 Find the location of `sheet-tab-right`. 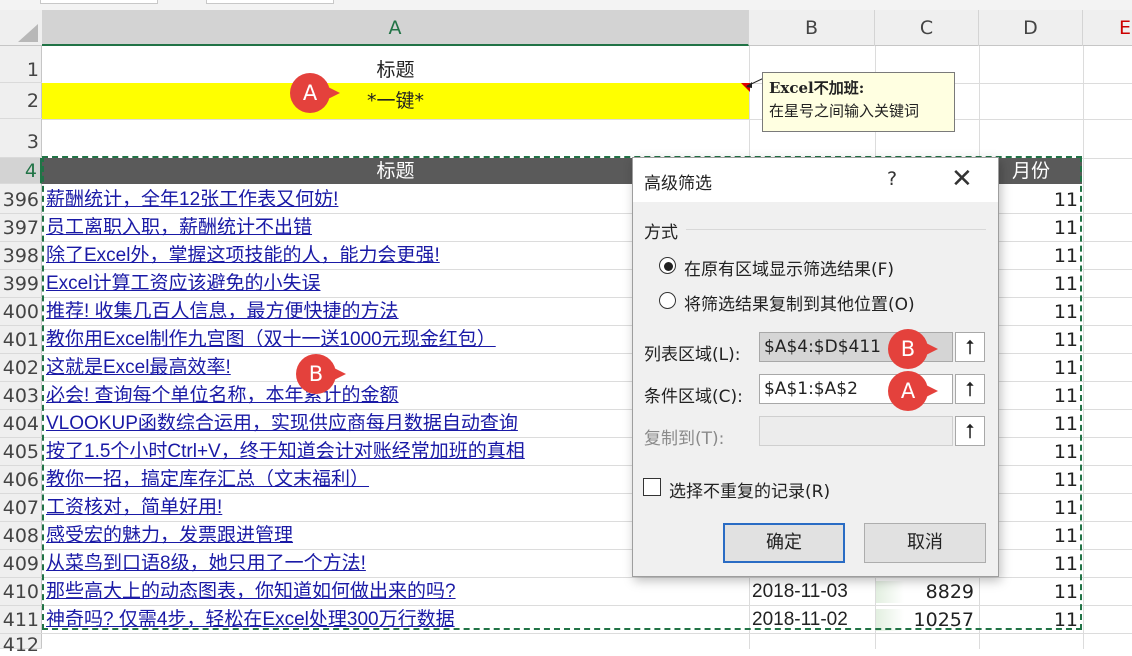

sheet-tab-right is located at coordinates (270, 2).